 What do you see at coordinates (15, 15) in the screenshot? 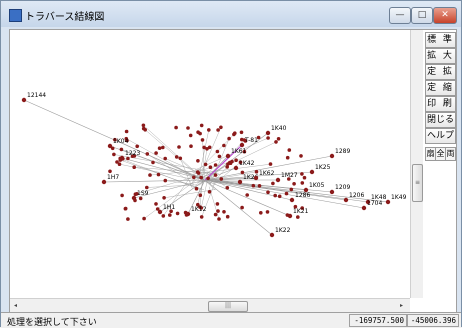
I see `app-icon` at bounding box center [15, 15].